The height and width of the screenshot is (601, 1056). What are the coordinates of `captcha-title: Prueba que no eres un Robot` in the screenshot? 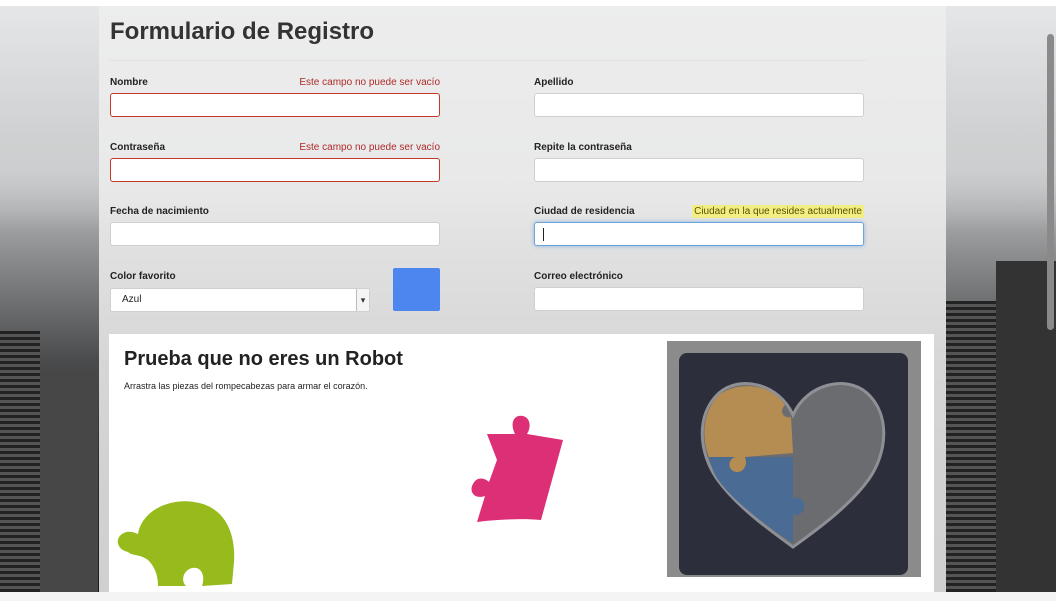 It's located at (263, 359).